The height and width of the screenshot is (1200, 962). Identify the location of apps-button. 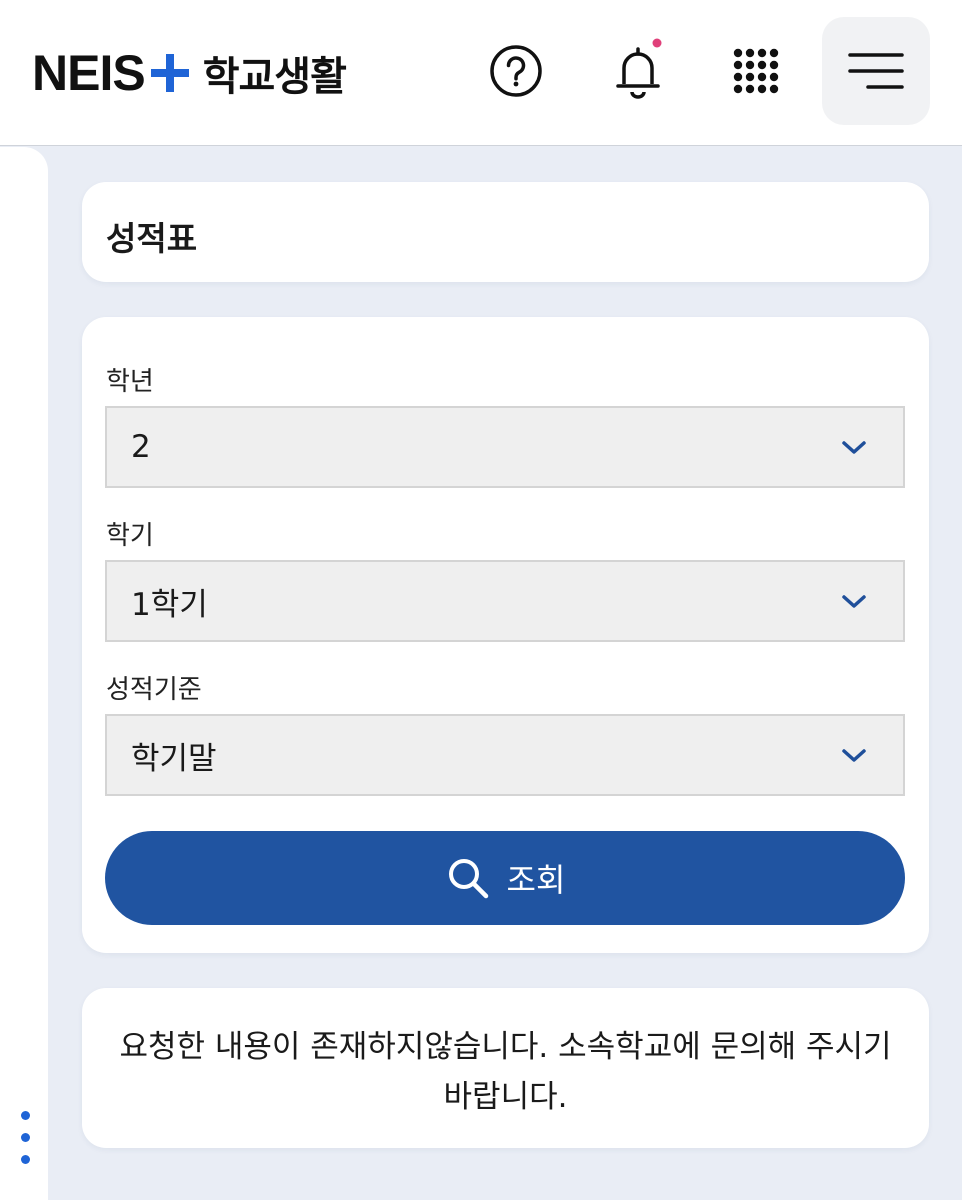
(756, 71).